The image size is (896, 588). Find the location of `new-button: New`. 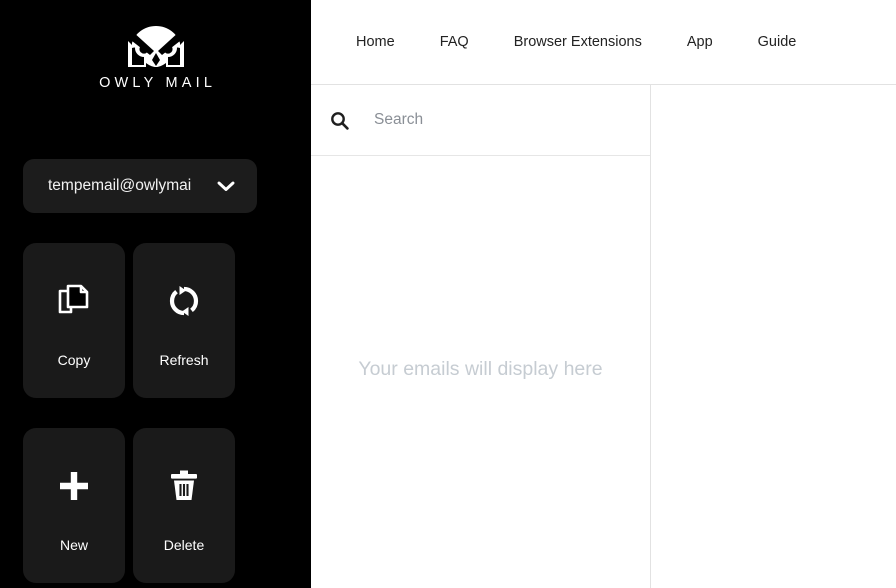

new-button: New is located at coordinates (74, 505).